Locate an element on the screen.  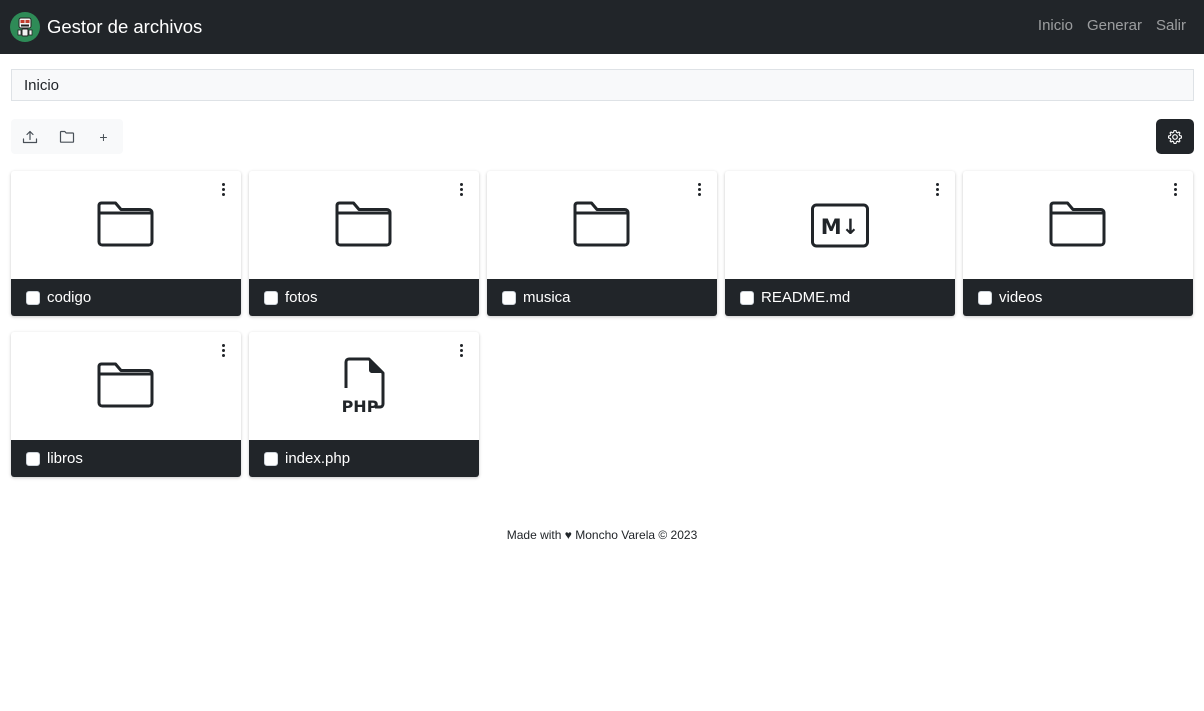
markdown-file-icon: M↓ is located at coordinates (840, 225).